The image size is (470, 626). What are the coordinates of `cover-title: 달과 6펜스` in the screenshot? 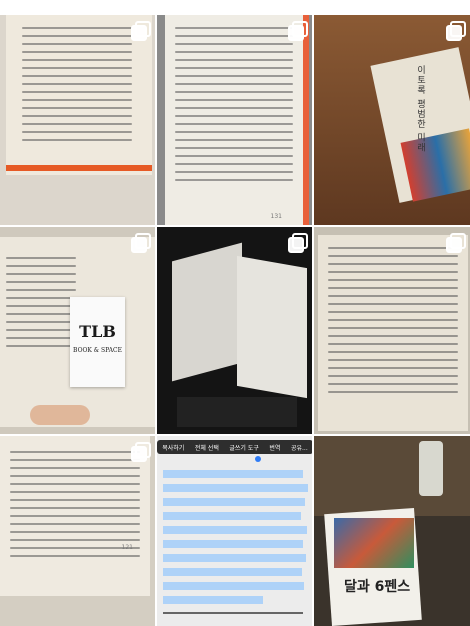 It's located at (377, 587).